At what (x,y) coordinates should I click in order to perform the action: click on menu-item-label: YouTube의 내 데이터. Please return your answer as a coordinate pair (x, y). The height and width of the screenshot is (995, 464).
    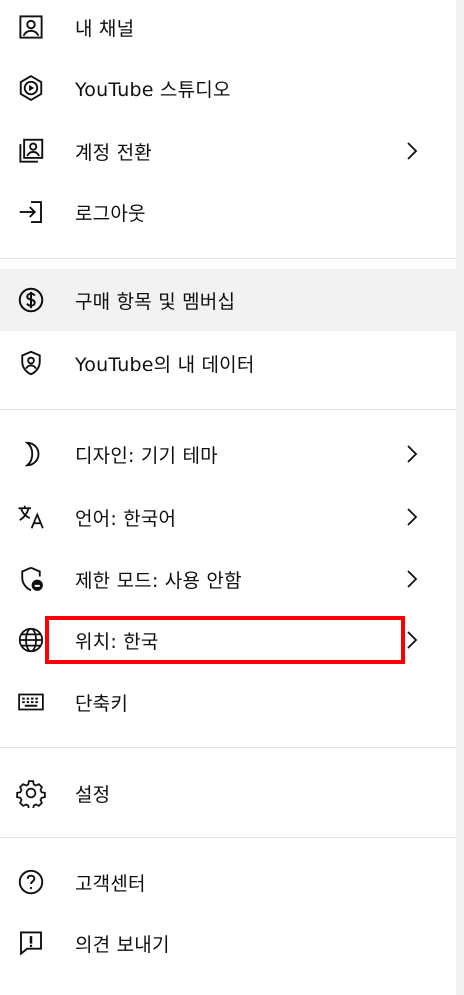
    Looking at the image, I should click on (165, 364).